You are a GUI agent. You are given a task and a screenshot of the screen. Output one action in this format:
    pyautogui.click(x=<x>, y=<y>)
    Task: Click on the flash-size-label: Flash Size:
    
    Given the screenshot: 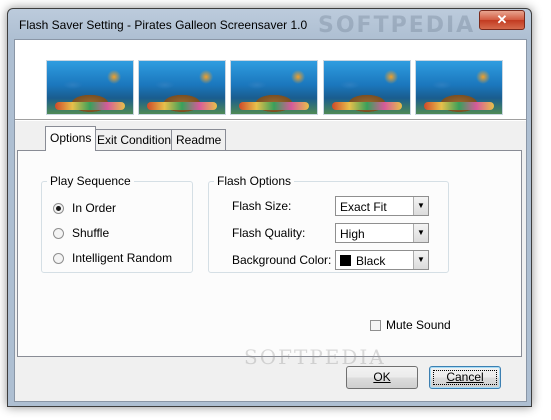 What is the action you would take?
    pyautogui.click(x=262, y=206)
    